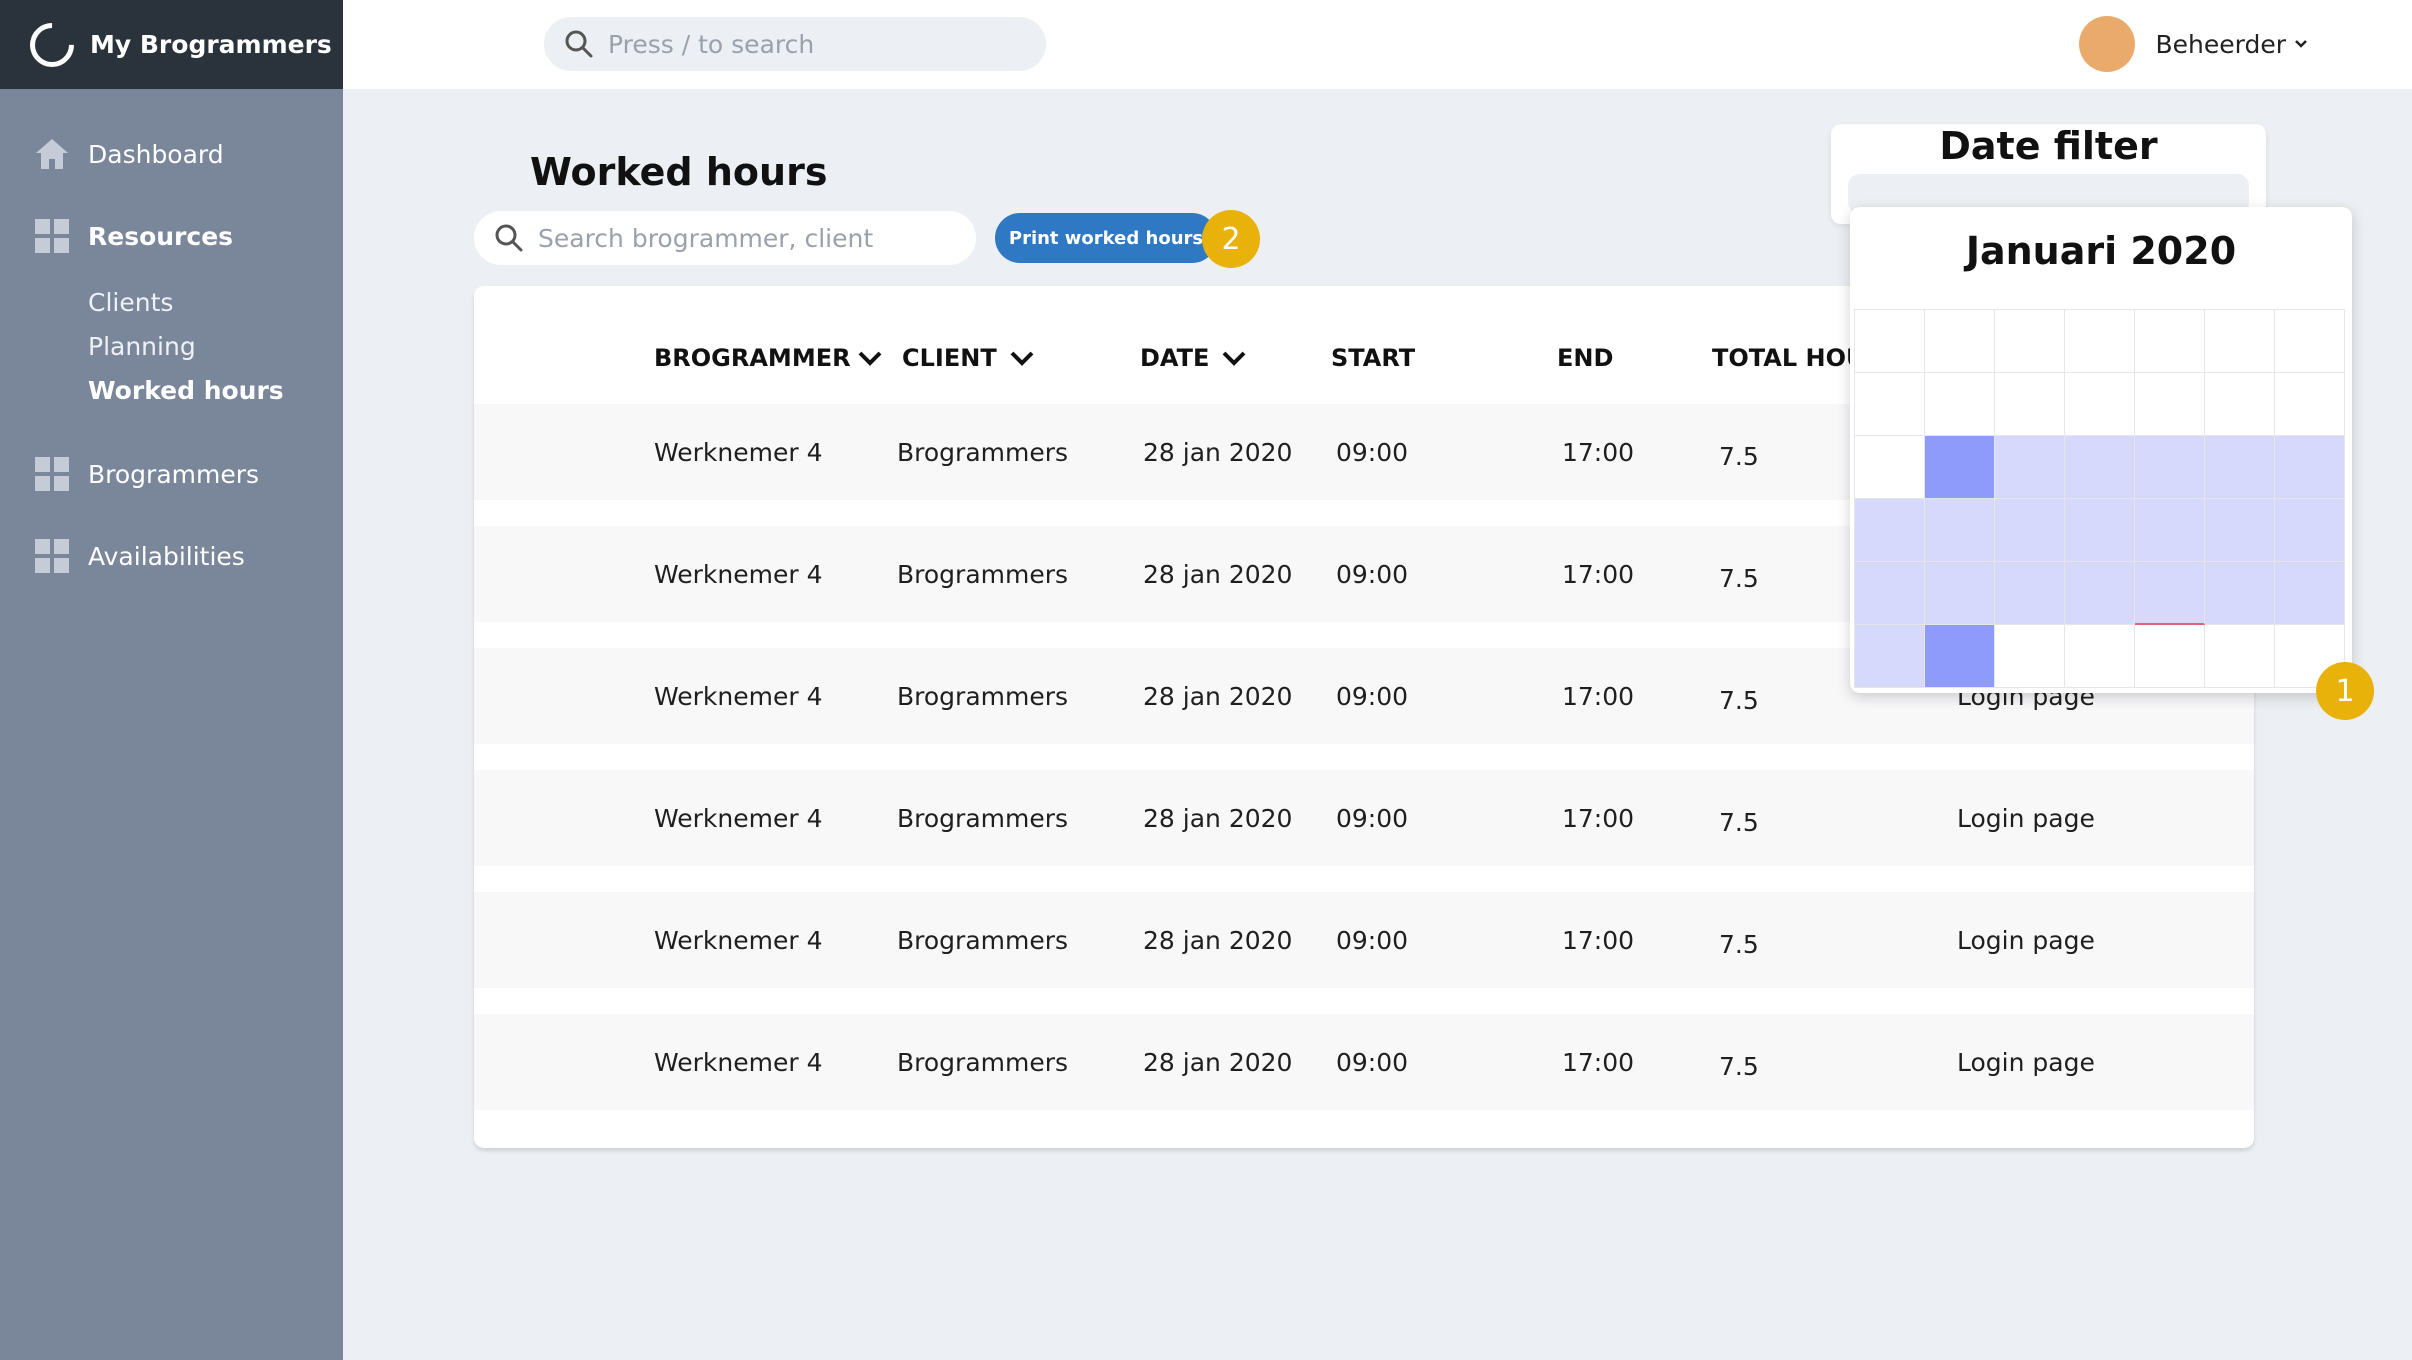 The image size is (2412, 1360). What do you see at coordinates (808, 44) in the screenshot?
I see `global-search-input` at bounding box center [808, 44].